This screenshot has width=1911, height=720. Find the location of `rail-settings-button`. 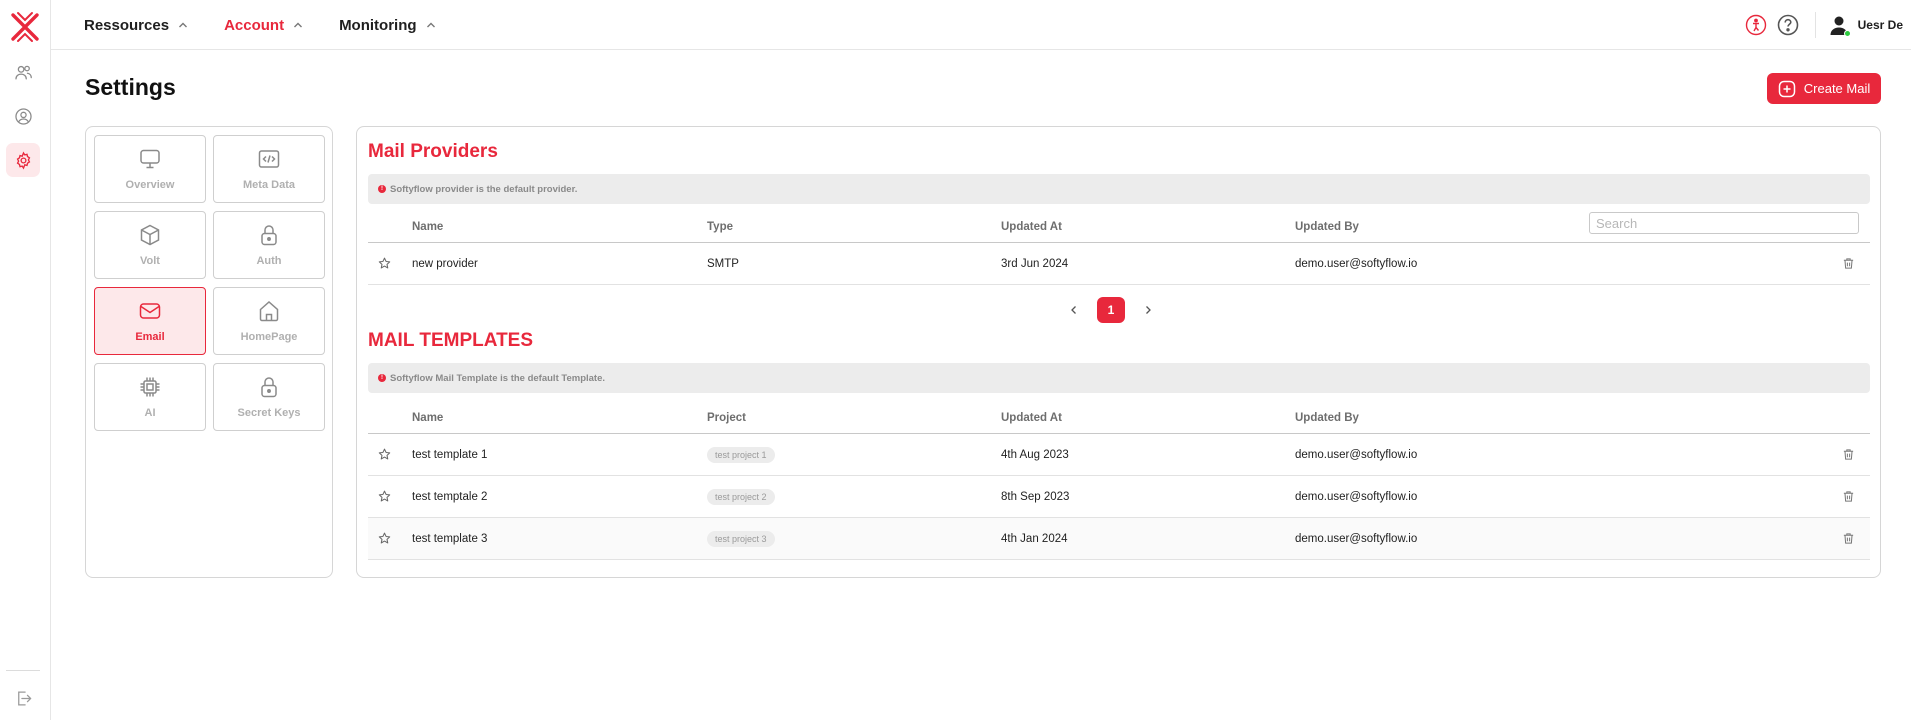

rail-settings-button is located at coordinates (23, 160).